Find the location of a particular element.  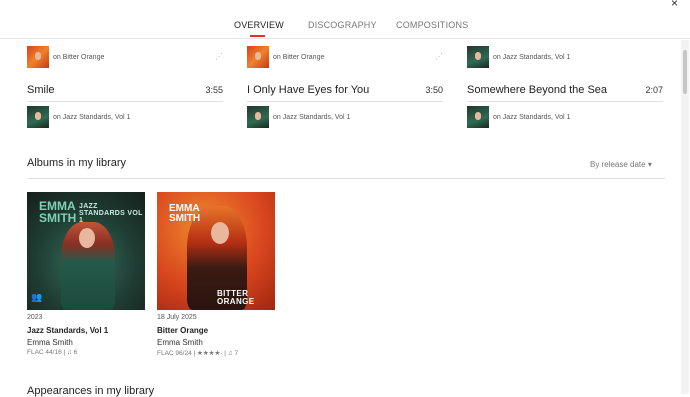

vertical-scrollbar is located at coordinates (685, 217).